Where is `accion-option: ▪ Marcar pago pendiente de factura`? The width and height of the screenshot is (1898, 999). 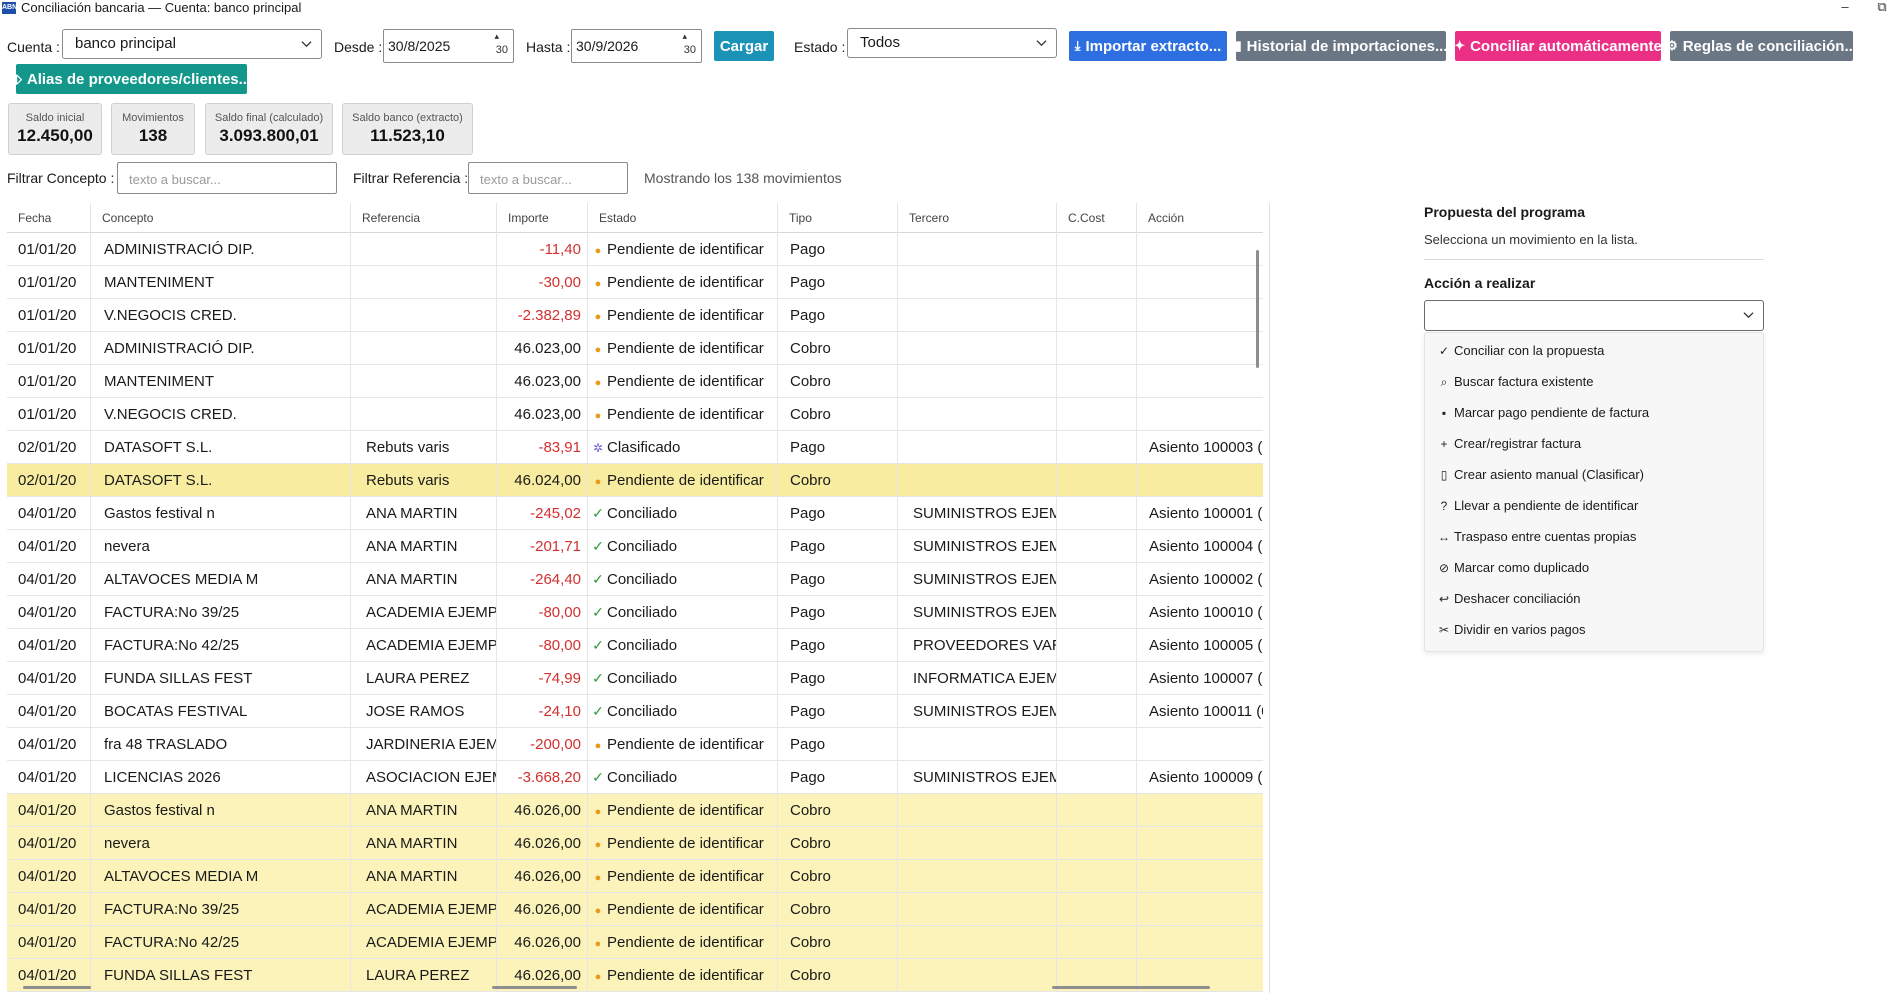
accion-option: ▪ Marcar pago pendiente de factura is located at coordinates (1542, 412).